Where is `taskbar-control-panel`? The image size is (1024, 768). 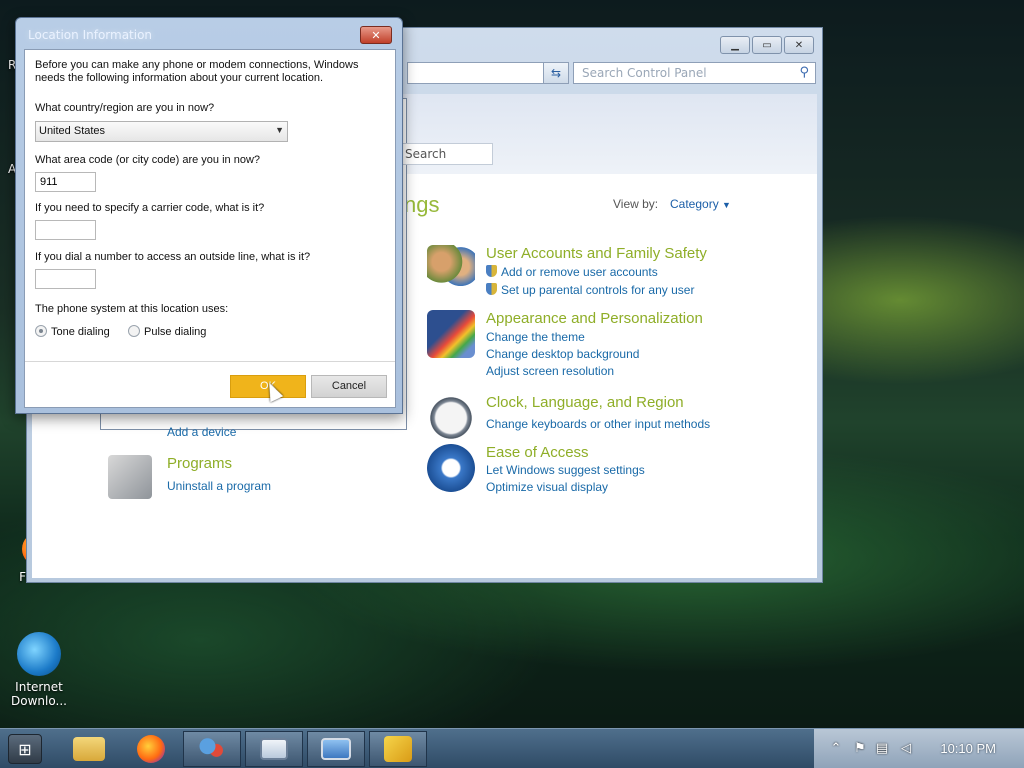 taskbar-control-panel is located at coordinates (274, 749).